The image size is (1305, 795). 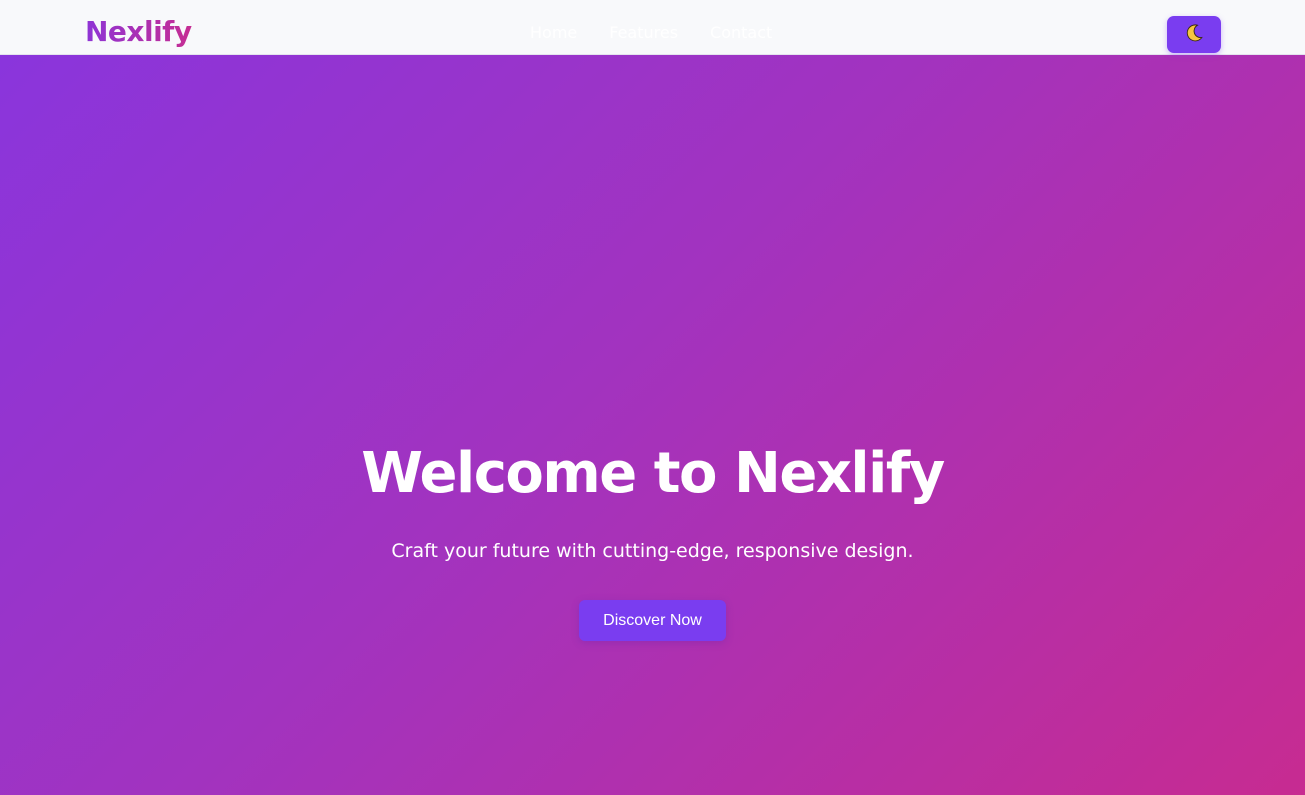 I want to click on crescent-moon-icon, so click(x=1194, y=34).